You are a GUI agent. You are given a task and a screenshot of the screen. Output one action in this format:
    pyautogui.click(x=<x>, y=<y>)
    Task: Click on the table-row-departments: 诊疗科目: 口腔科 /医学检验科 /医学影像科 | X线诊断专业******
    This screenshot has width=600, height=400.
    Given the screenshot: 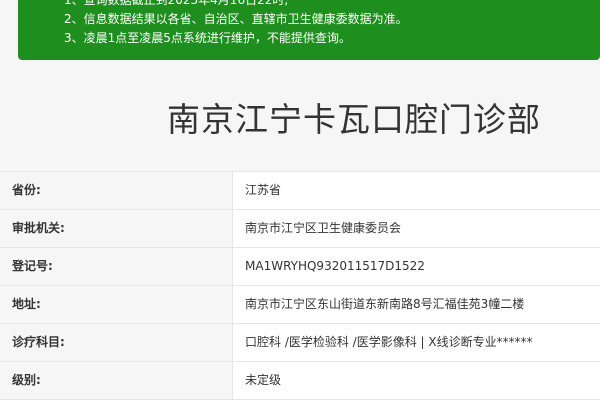 What is the action you would take?
    pyautogui.click(x=300, y=343)
    